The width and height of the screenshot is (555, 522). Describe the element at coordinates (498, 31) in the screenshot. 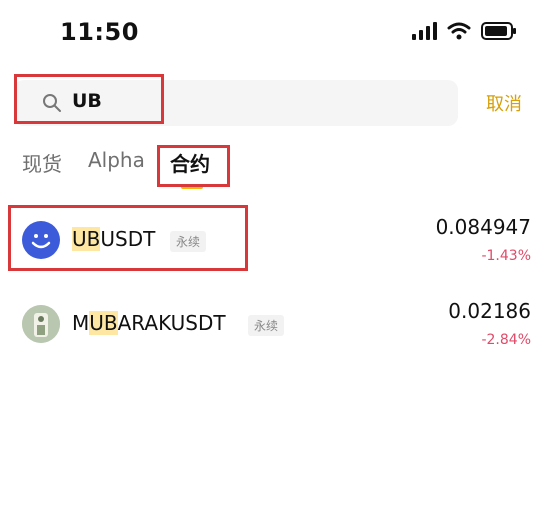

I see `battery-icon` at that location.